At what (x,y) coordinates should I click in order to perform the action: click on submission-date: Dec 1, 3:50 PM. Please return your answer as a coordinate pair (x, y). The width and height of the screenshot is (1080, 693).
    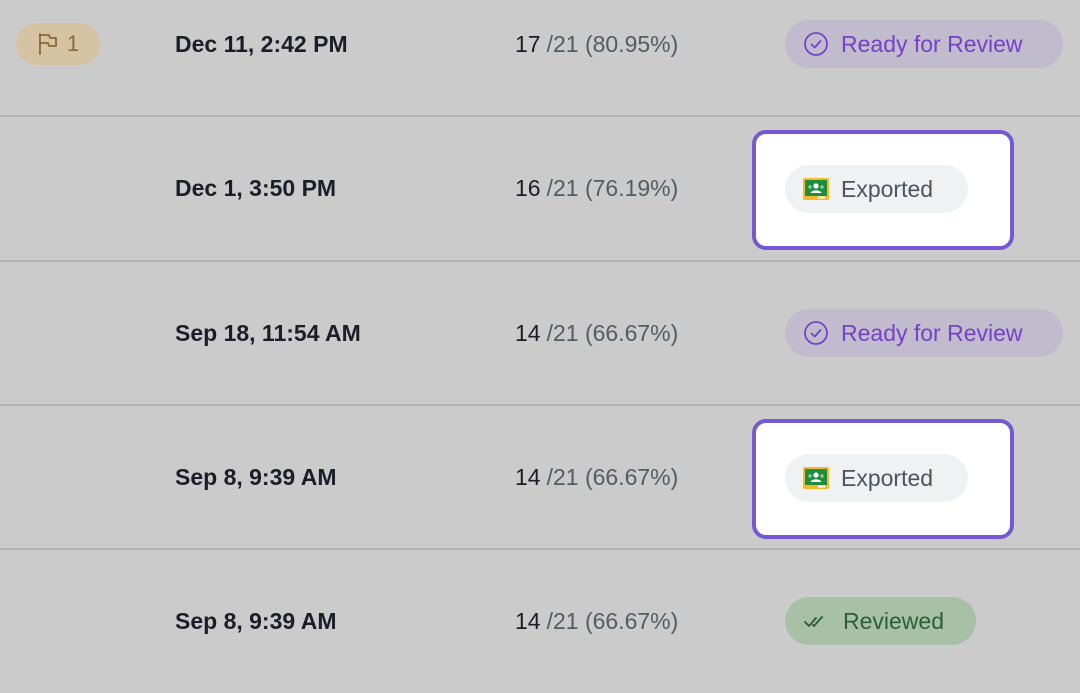
    Looking at the image, I should click on (256, 187).